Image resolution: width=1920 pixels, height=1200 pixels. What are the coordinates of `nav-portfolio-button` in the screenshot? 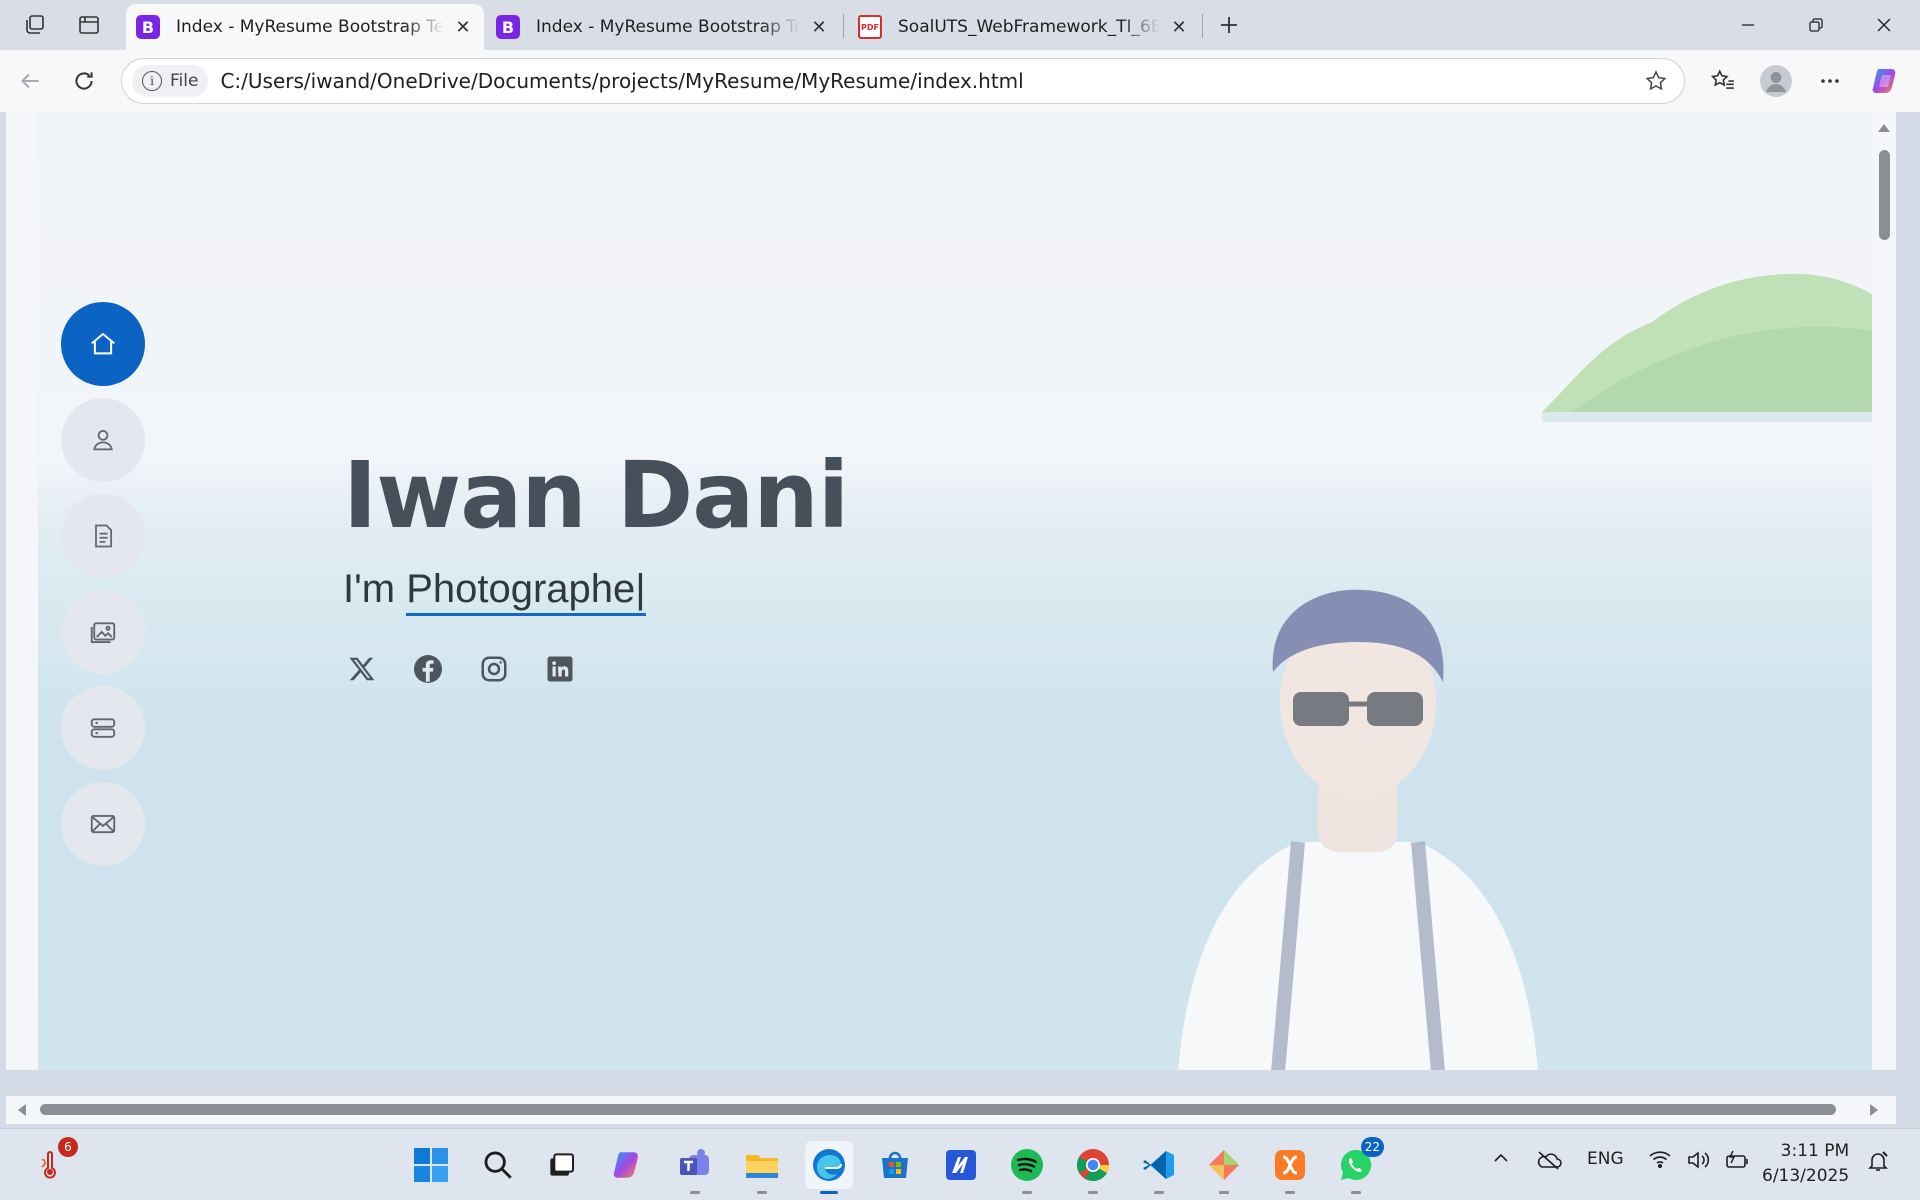 It's located at (103, 632).